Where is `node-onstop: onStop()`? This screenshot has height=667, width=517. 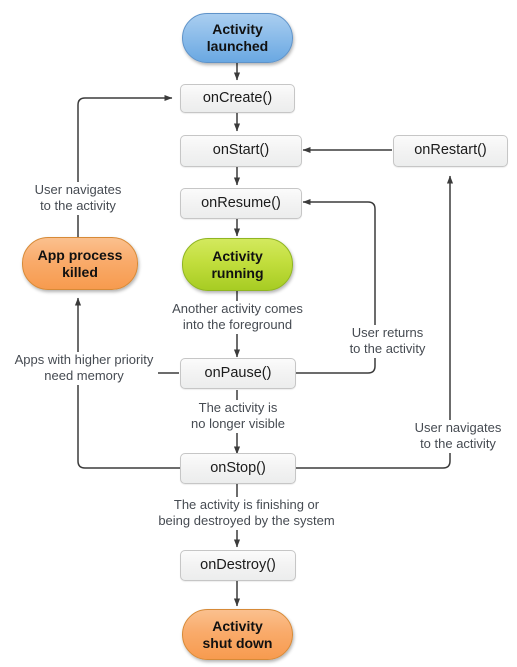
node-onstop: onStop() is located at coordinates (238, 468).